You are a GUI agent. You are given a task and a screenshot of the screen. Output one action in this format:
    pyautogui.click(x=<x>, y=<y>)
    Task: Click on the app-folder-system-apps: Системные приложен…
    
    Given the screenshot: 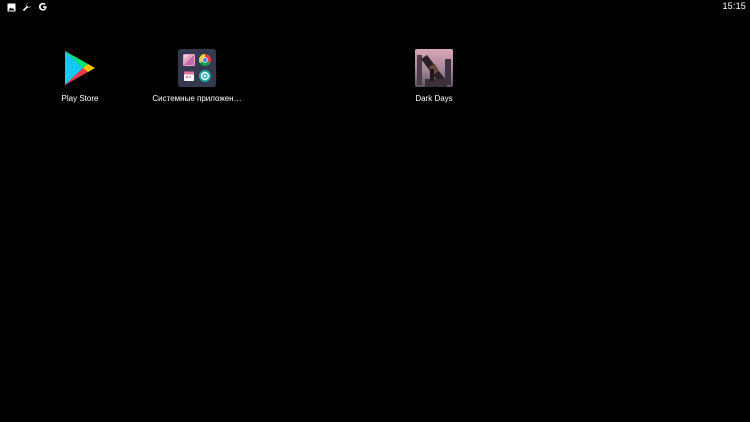 What is the action you would take?
    pyautogui.click(x=197, y=75)
    